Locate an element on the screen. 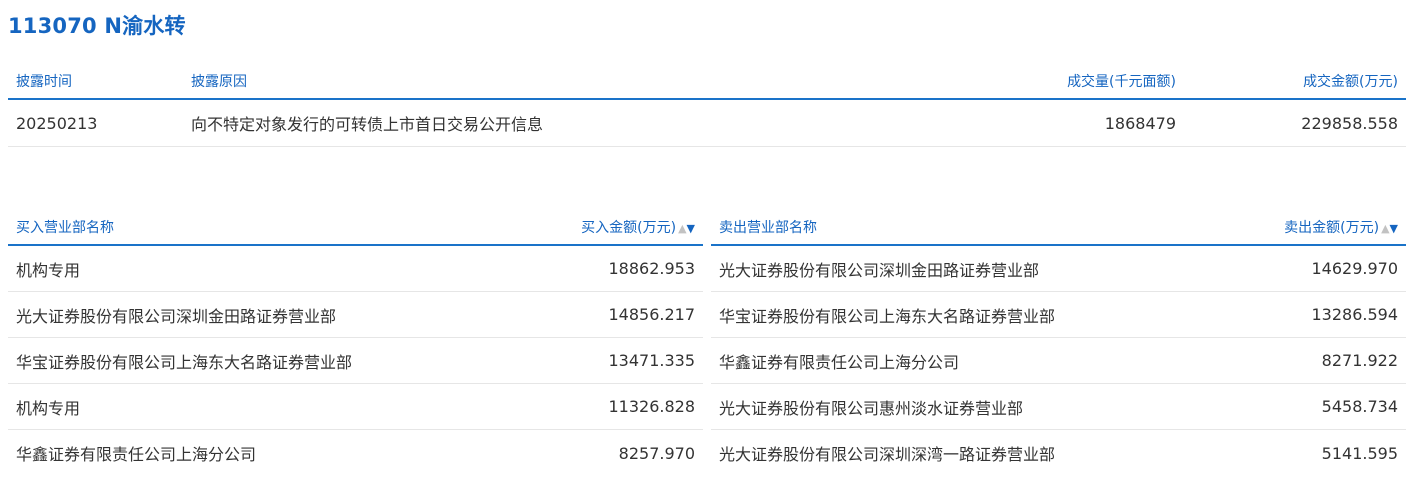 The height and width of the screenshot is (477, 1414). buy-amount: 11326.828 is located at coordinates (651, 406).